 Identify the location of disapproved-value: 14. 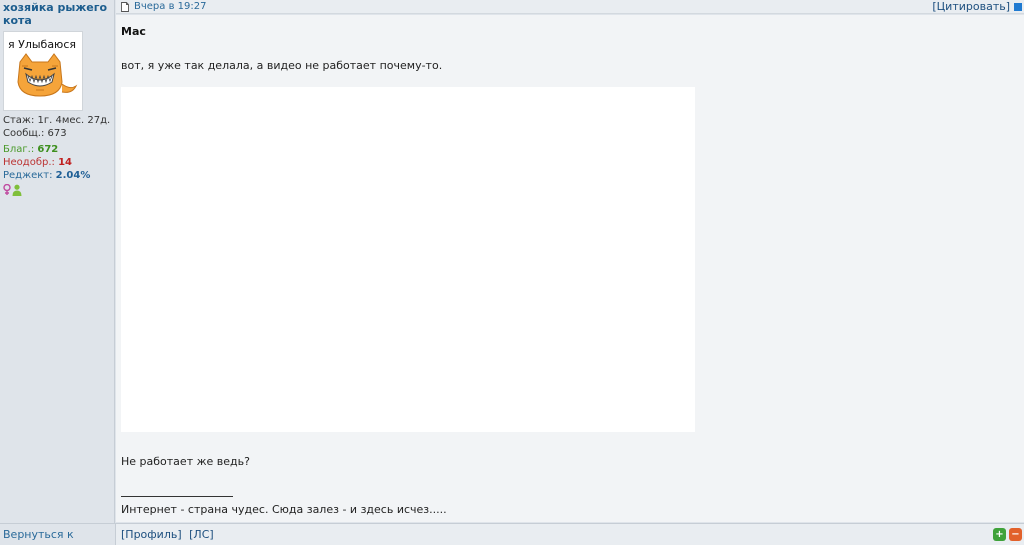
(65, 162).